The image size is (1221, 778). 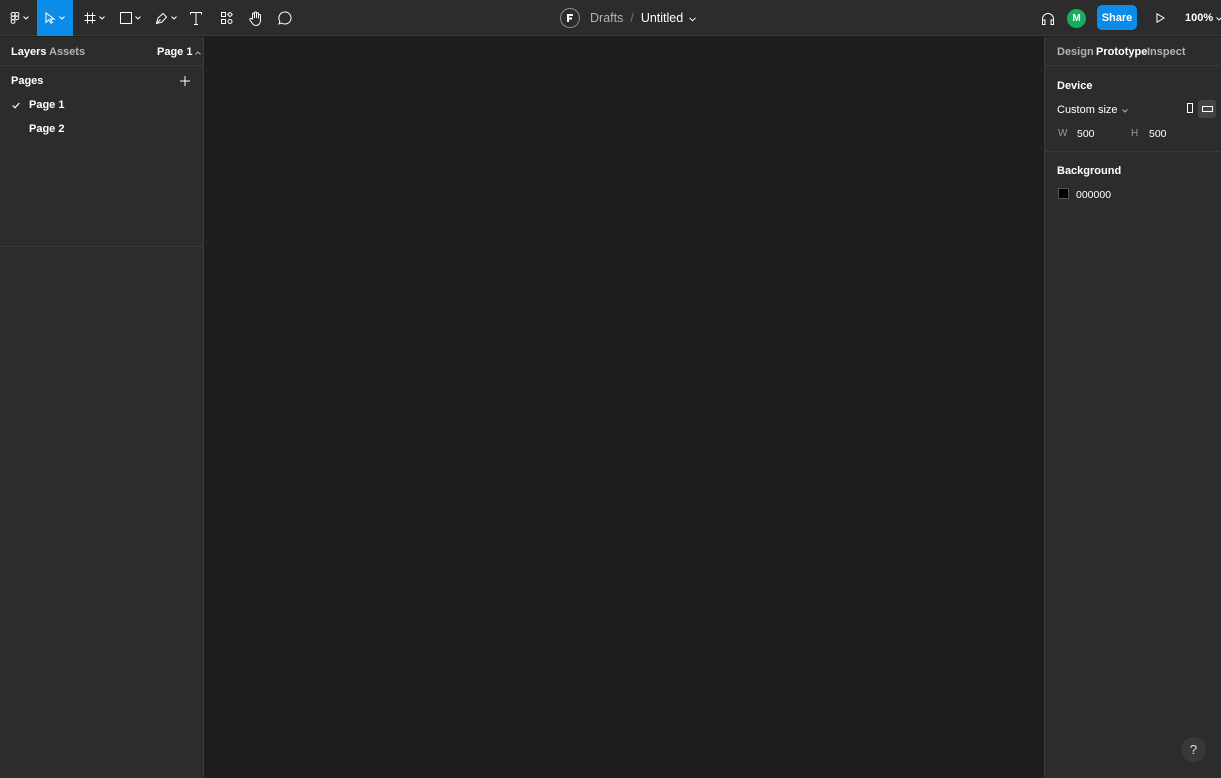 What do you see at coordinates (67, 52) in the screenshot?
I see `tab-assets: Assets` at bounding box center [67, 52].